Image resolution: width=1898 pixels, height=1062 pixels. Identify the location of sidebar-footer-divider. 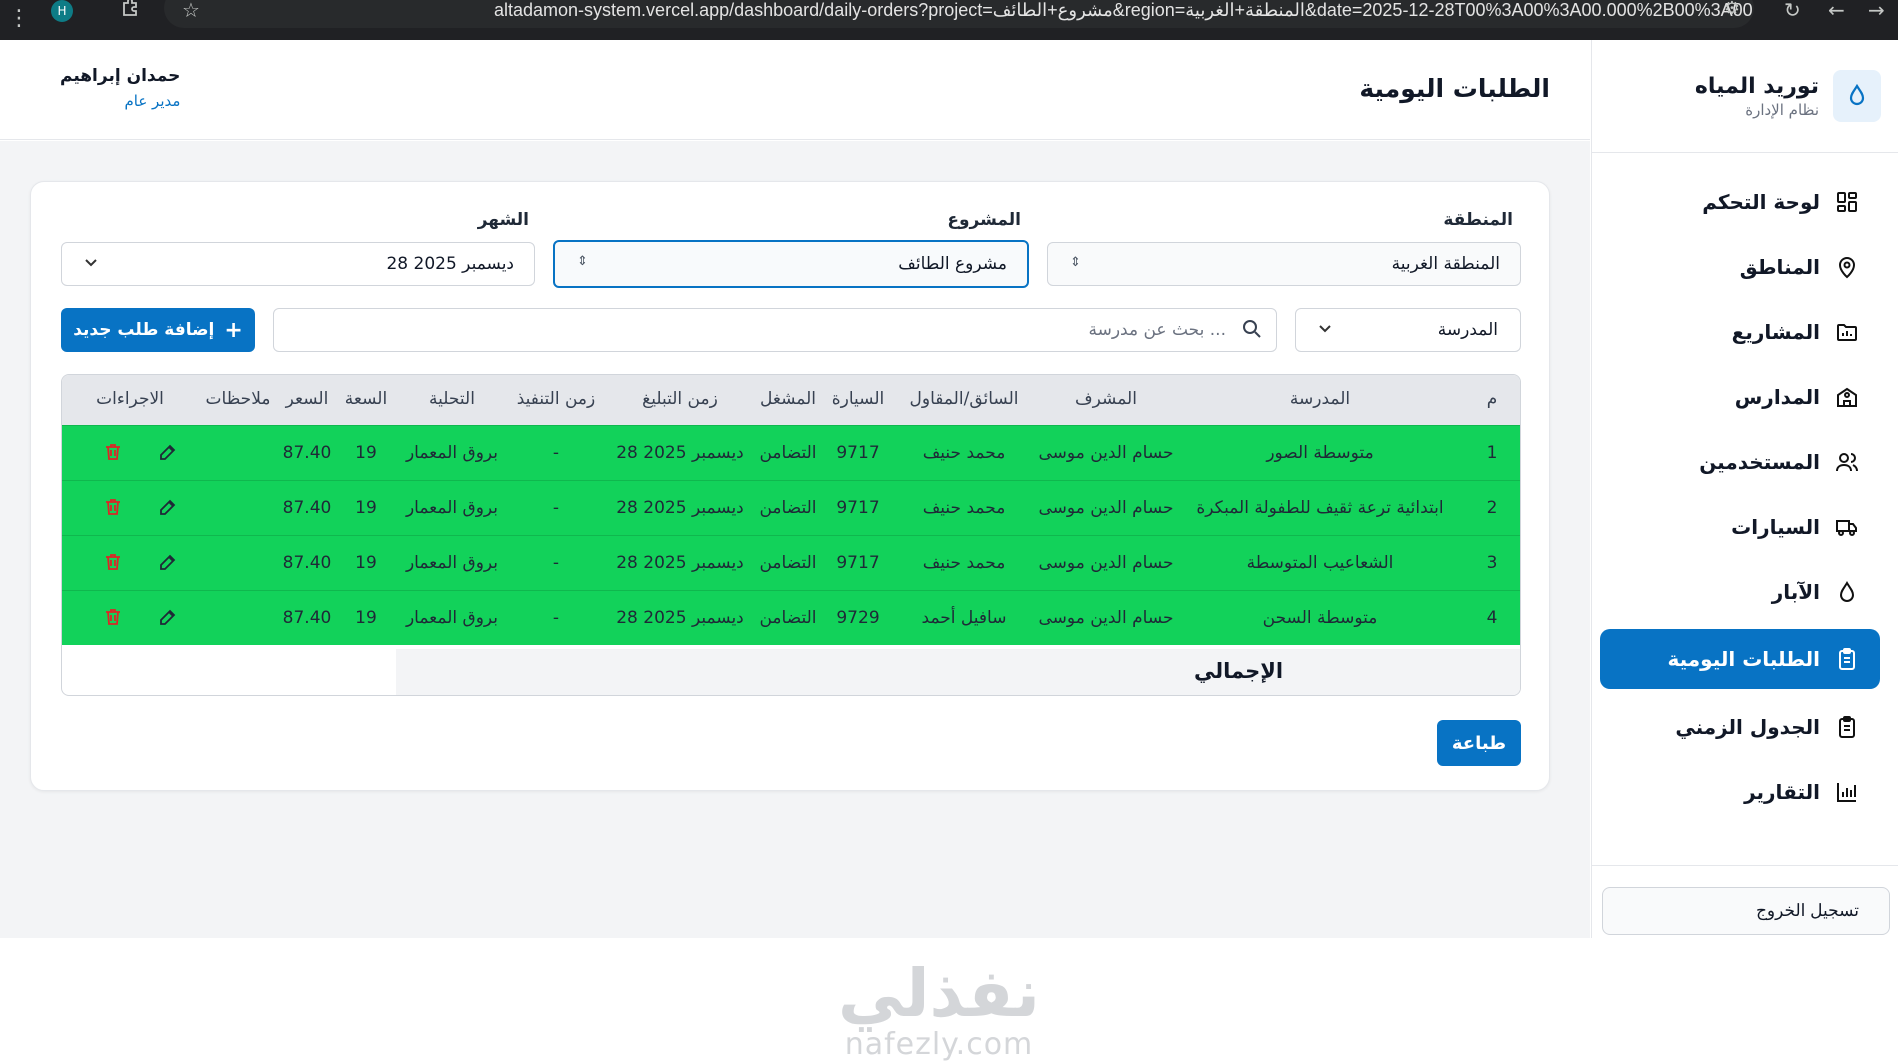
(1745, 865).